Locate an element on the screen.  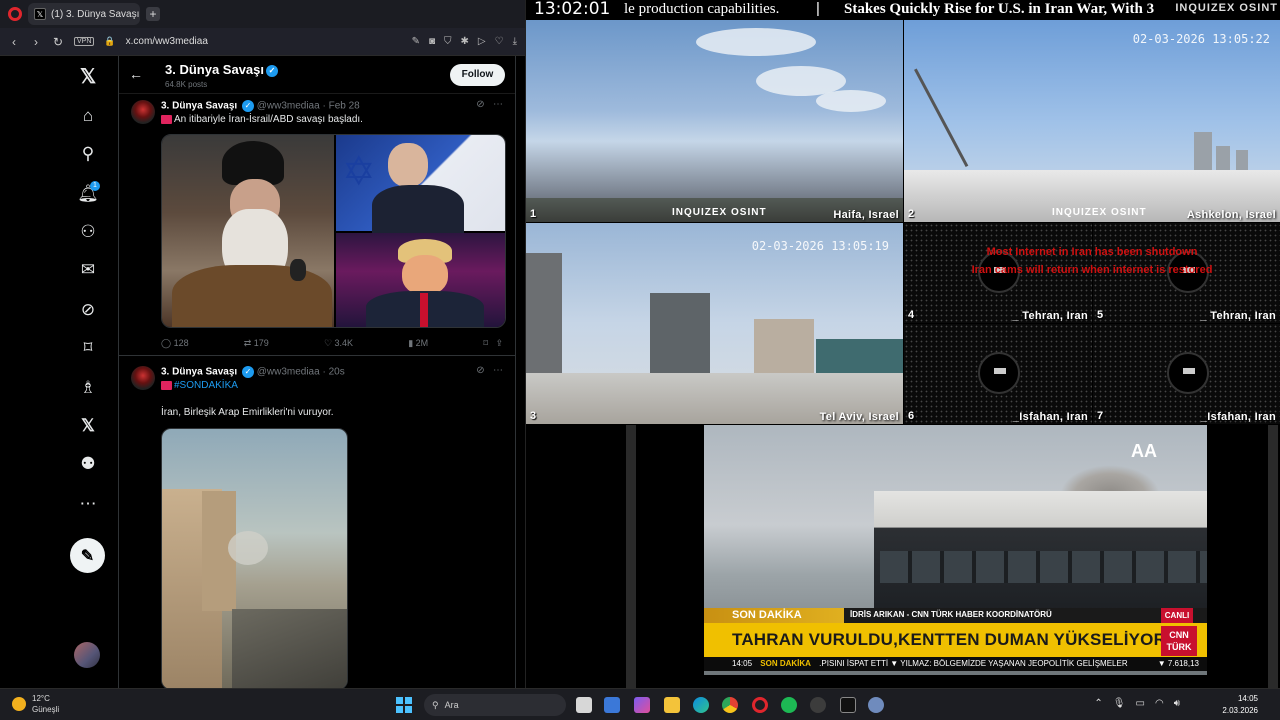
jobs-icon: ♗ is located at coordinates (88, 388).